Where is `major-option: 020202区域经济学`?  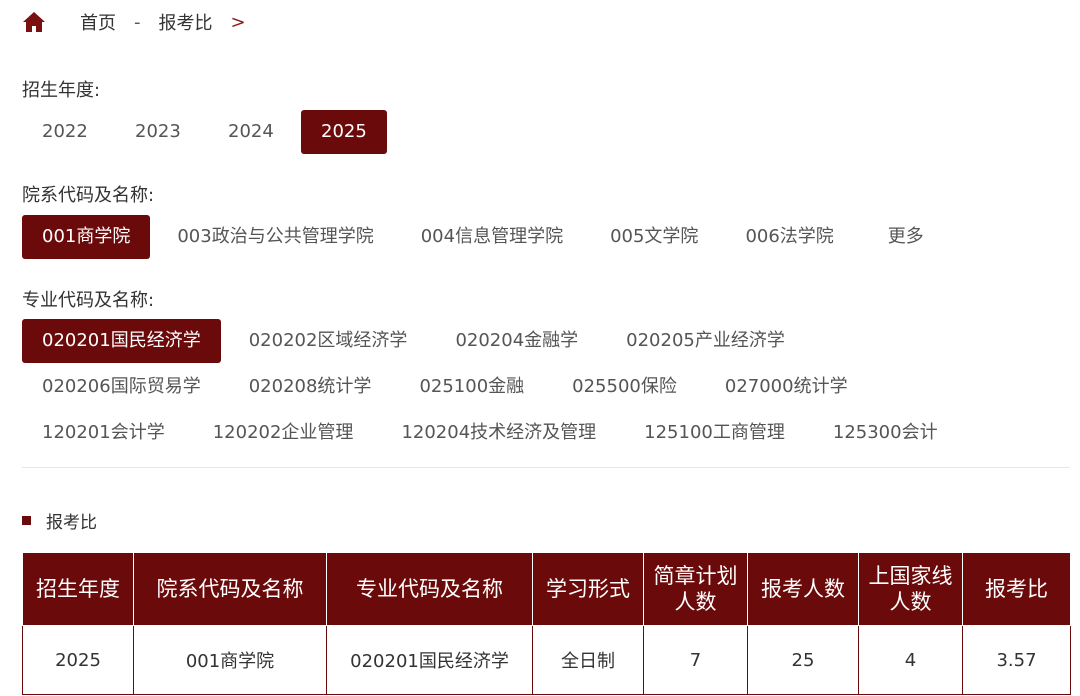
major-option: 020202区域经济学 is located at coordinates (328, 341).